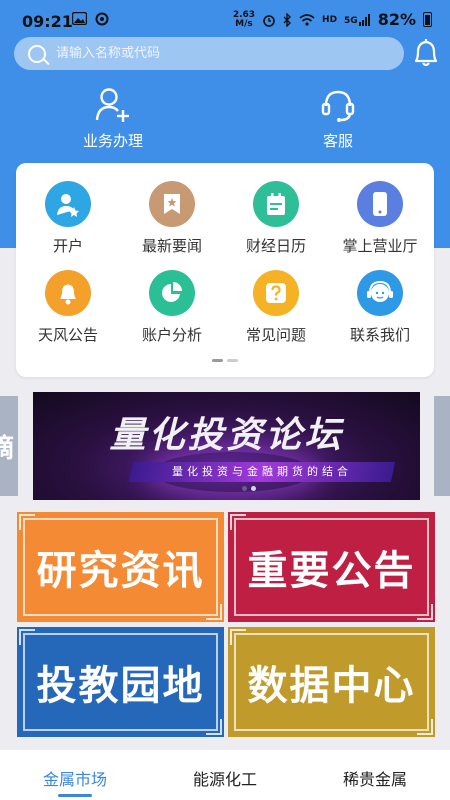 The height and width of the screenshot is (800, 450). I want to click on tile-label: 数据中心, so click(331, 685).